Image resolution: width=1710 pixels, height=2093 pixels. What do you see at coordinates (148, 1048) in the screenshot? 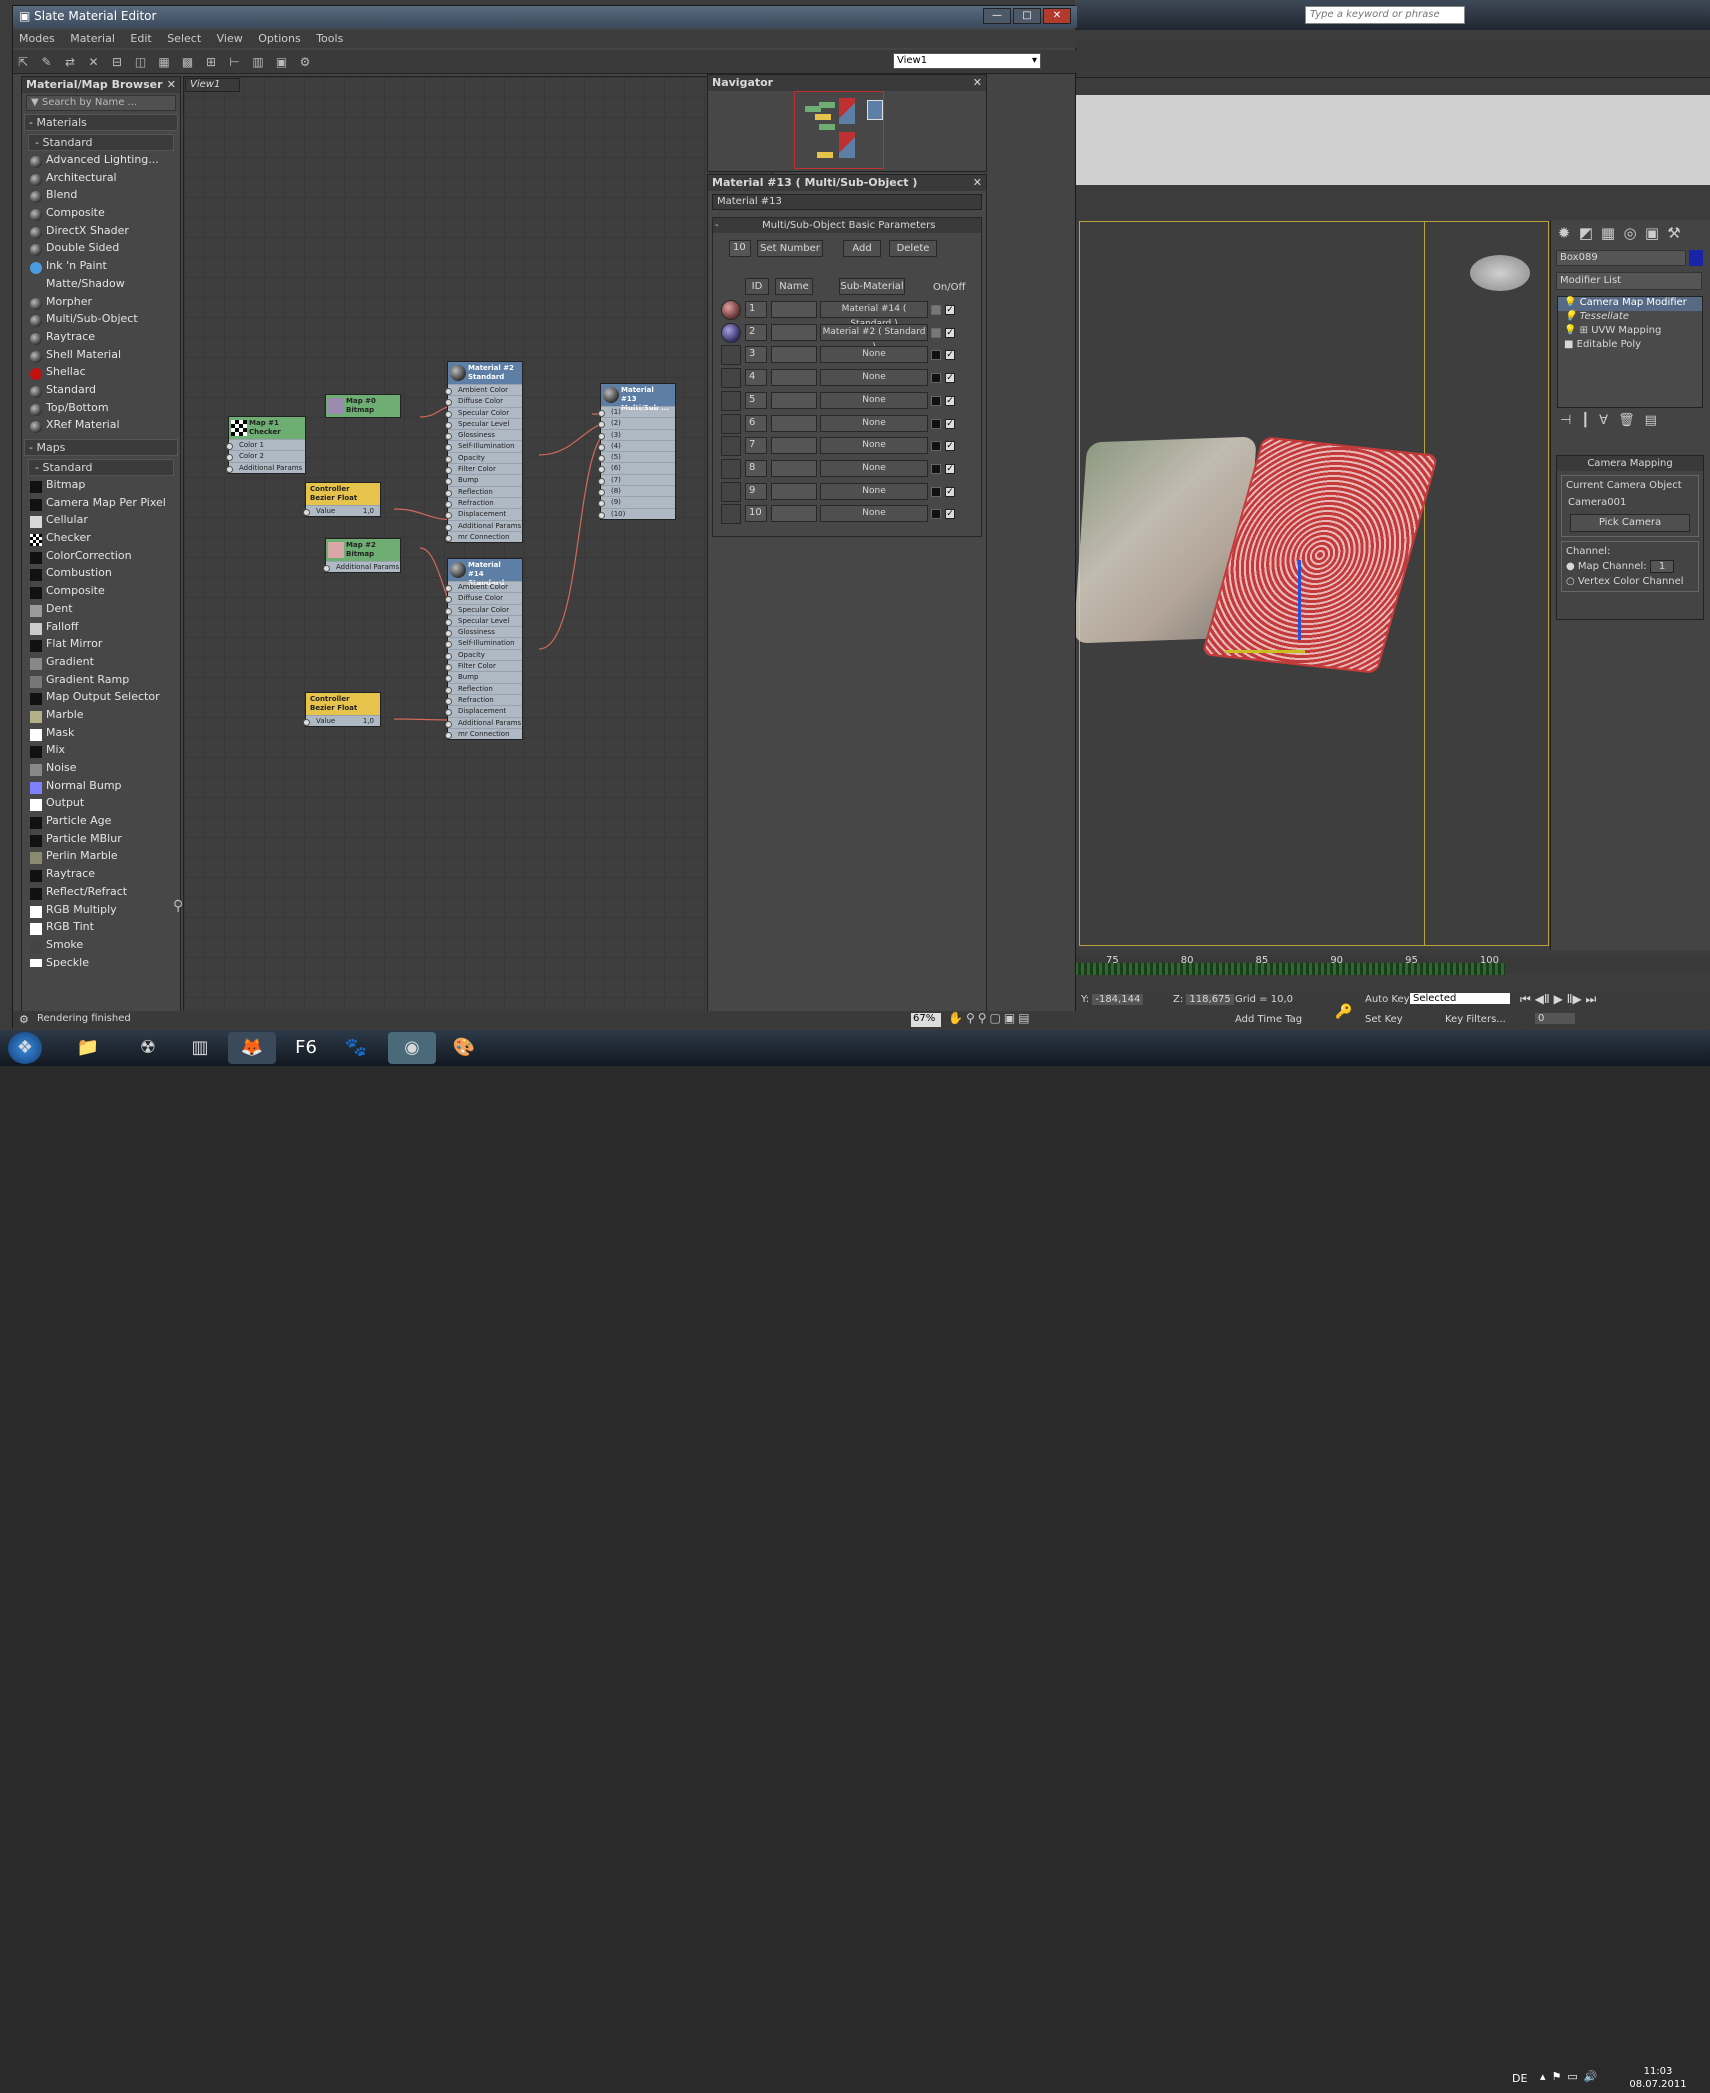
I see `radiation-app-icon: ☢` at bounding box center [148, 1048].